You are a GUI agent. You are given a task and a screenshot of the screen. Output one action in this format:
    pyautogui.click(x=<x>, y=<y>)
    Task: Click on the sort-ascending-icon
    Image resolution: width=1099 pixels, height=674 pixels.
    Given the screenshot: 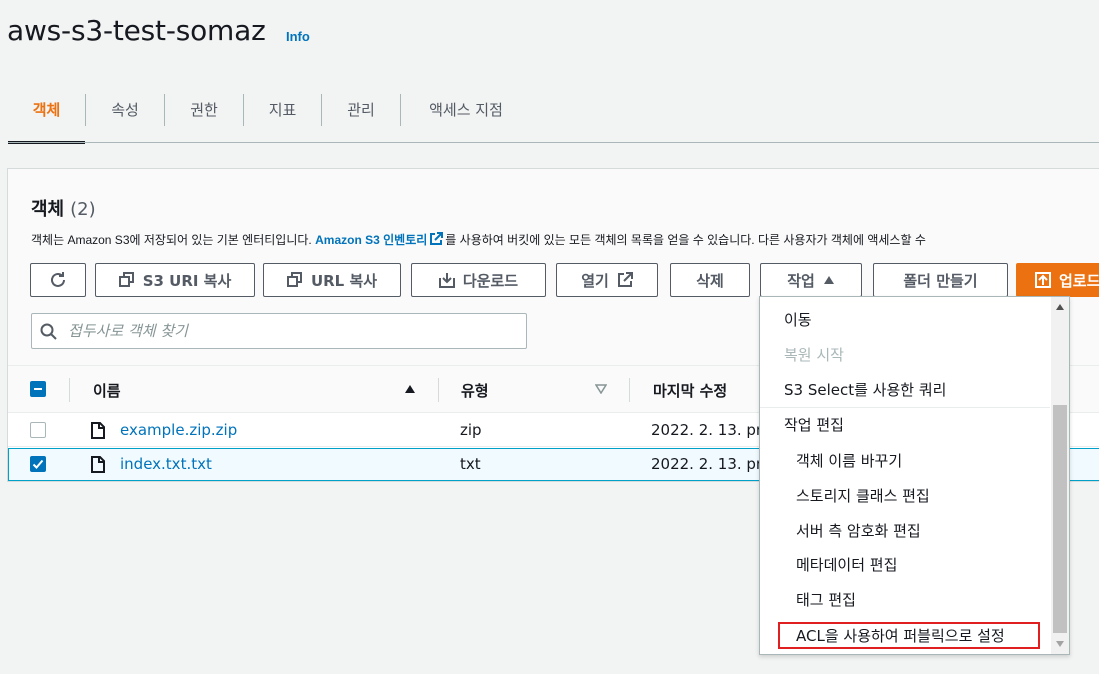 What is the action you would take?
    pyautogui.click(x=410, y=389)
    